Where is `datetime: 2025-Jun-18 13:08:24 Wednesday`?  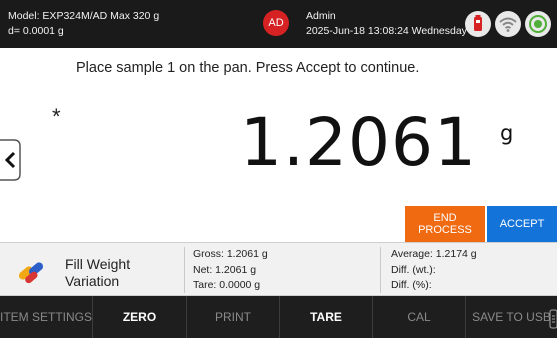 datetime: 2025-Jun-18 13:08:24 Wednesday is located at coordinates (386, 31).